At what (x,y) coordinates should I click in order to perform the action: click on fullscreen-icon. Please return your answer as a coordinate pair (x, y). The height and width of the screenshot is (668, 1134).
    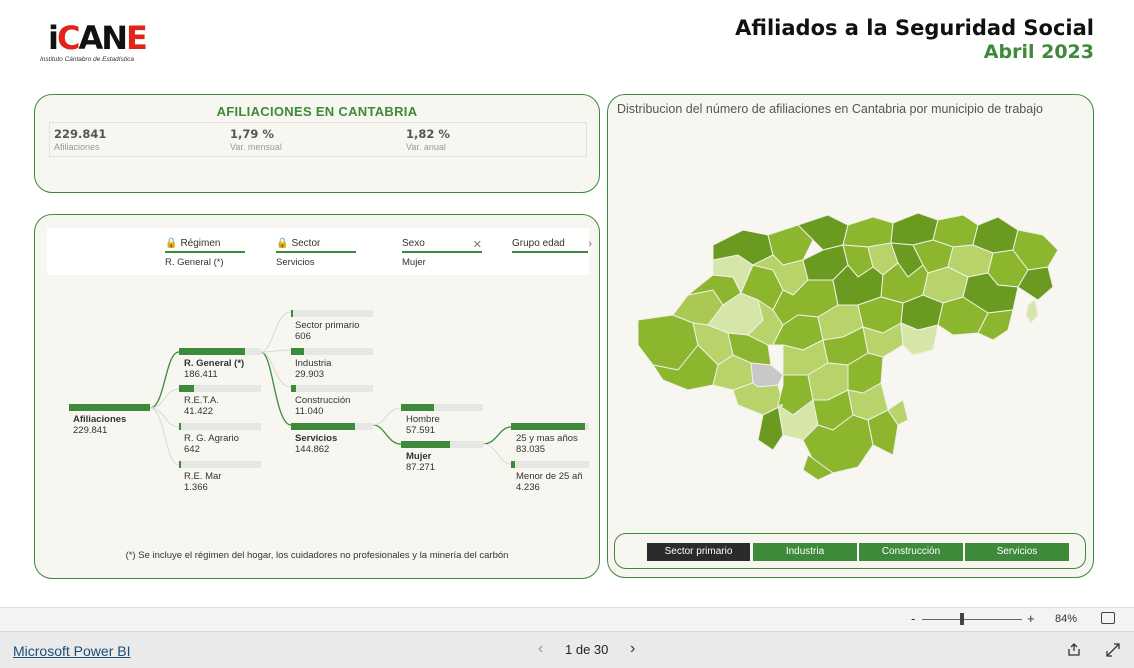
    Looking at the image, I should click on (1113, 650).